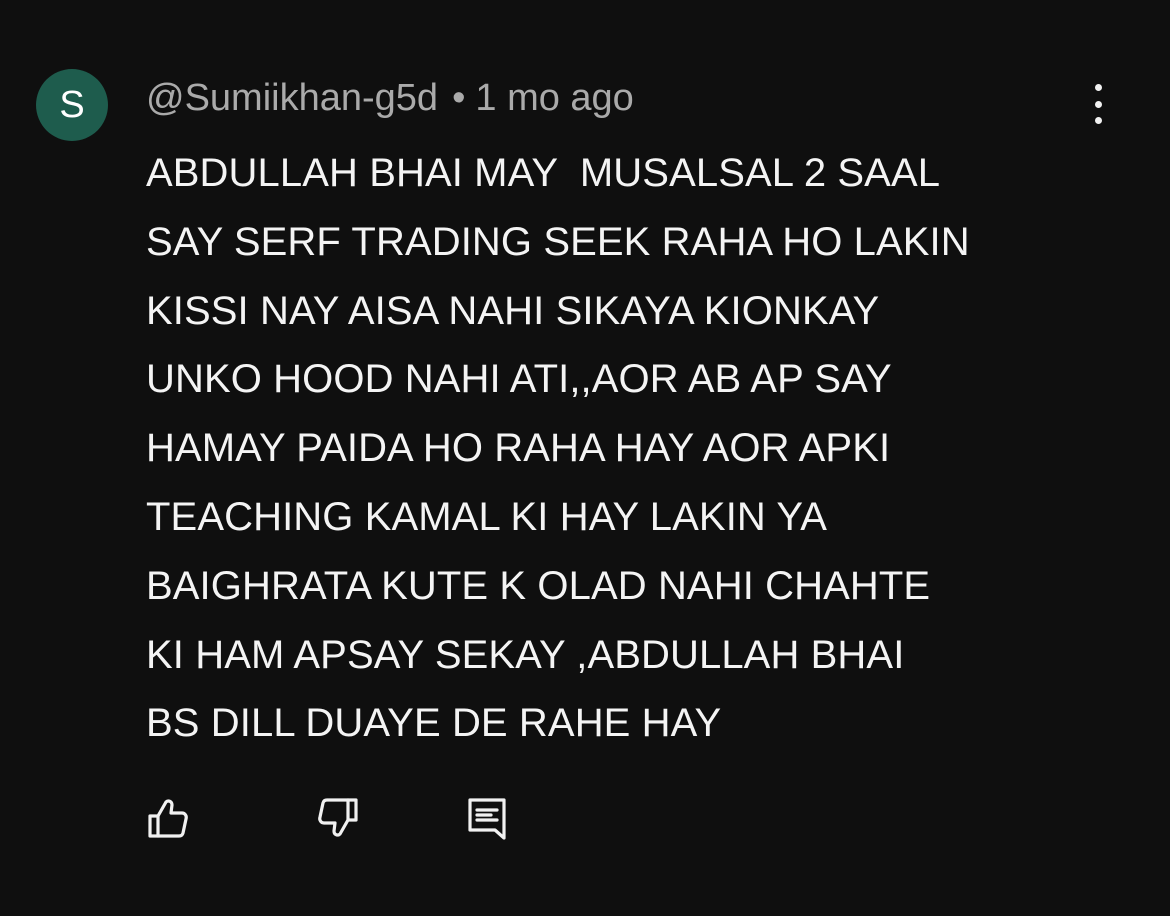 This screenshot has height=916, width=1170. I want to click on avatar: S, so click(72, 105).